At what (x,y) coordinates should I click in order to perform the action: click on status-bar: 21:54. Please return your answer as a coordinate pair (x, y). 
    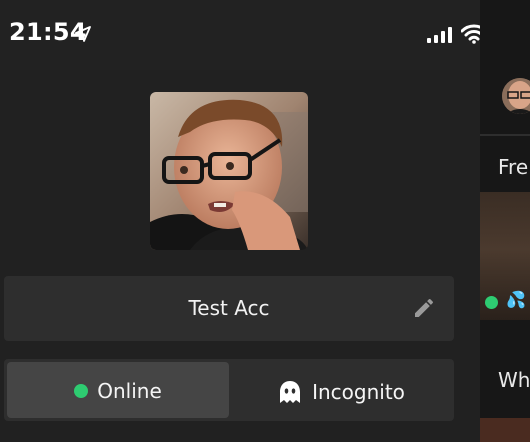
    Looking at the image, I should click on (243, 35).